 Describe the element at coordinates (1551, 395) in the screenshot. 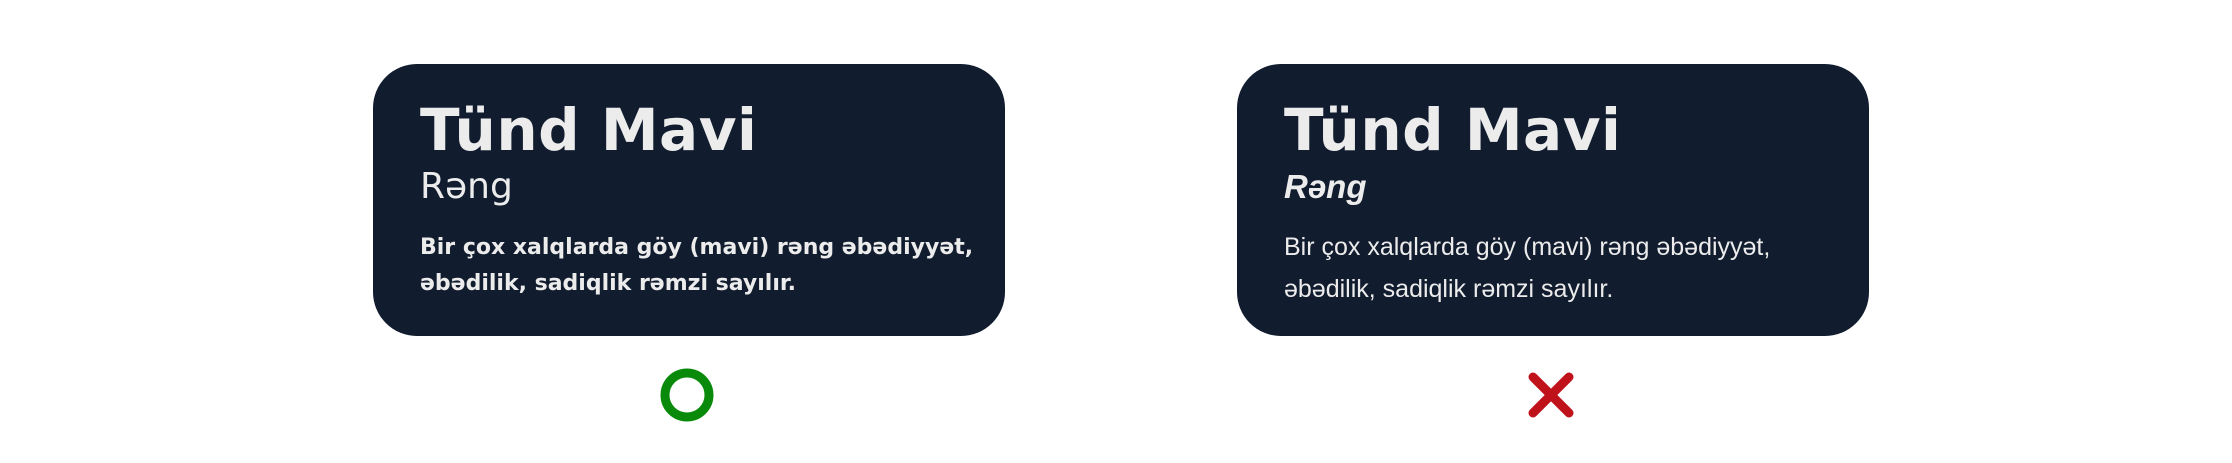

I see `cross-icon` at that location.